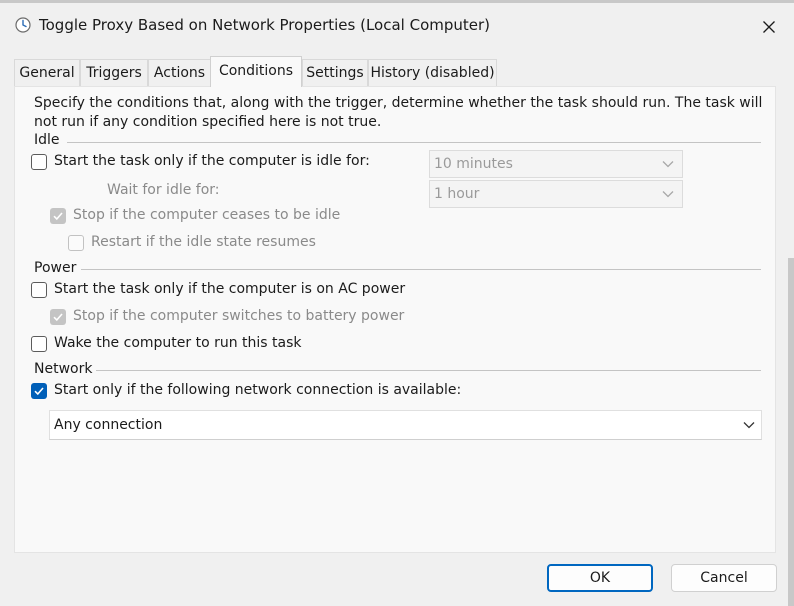 Image resolution: width=794 pixels, height=606 pixels. What do you see at coordinates (428, 370) in the screenshot?
I see `network-section-divider` at bounding box center [428, 370].